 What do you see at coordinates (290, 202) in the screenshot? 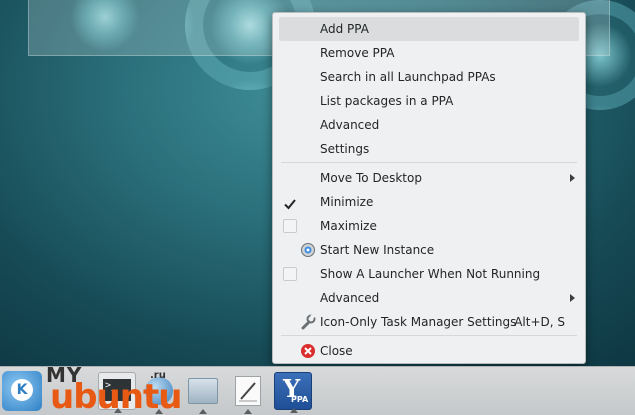
I see `checkmark-icon` at bounding box center [290, 202].